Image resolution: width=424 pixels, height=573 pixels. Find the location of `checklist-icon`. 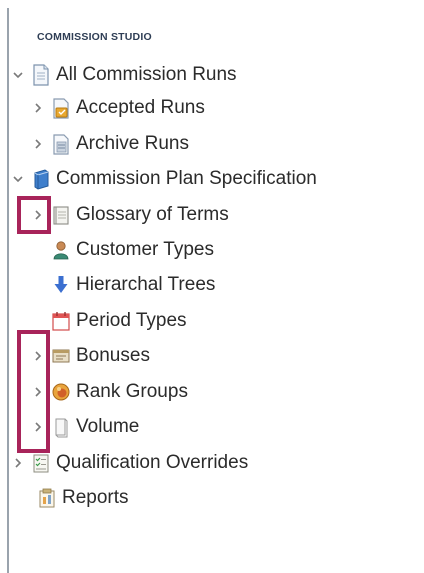

checklist-icon is located at coordinates (41, 463).